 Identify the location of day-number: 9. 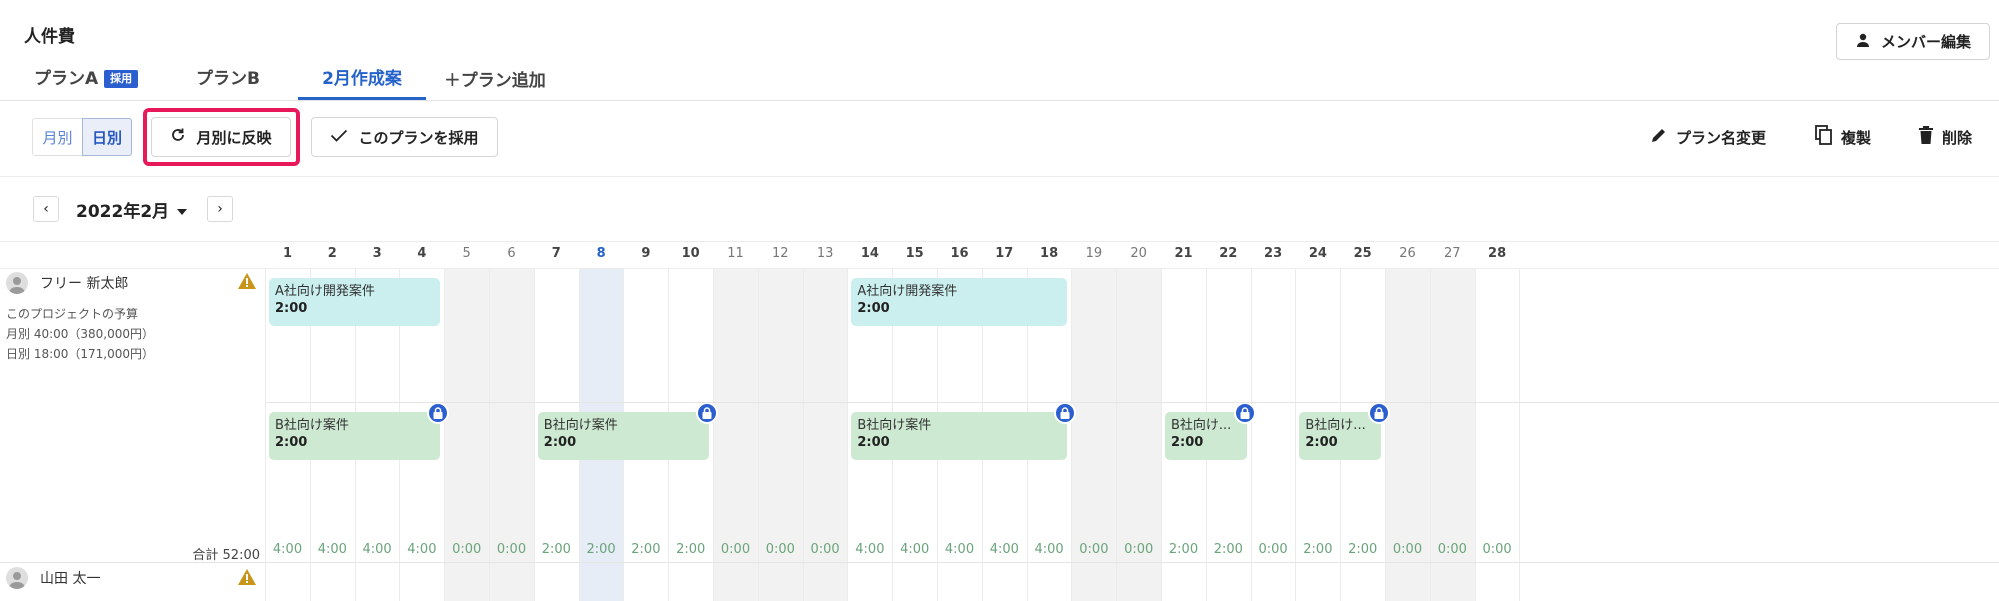
(646, 253).